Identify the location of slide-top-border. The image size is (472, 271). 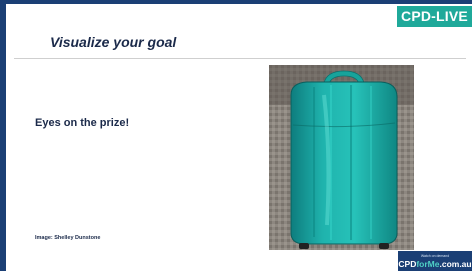
(236, 2).